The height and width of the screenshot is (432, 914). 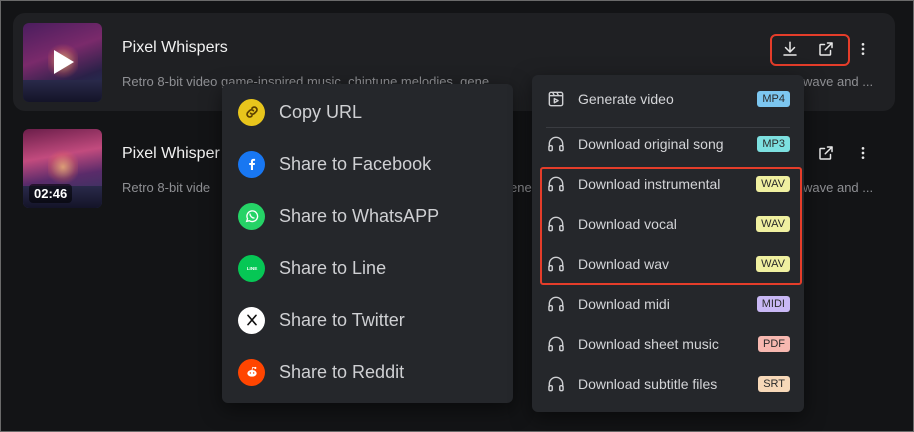 What do you see at coordinates (251, 372) in the screenshot?
I see `reddit-icon` at bounding box center [251, 372].